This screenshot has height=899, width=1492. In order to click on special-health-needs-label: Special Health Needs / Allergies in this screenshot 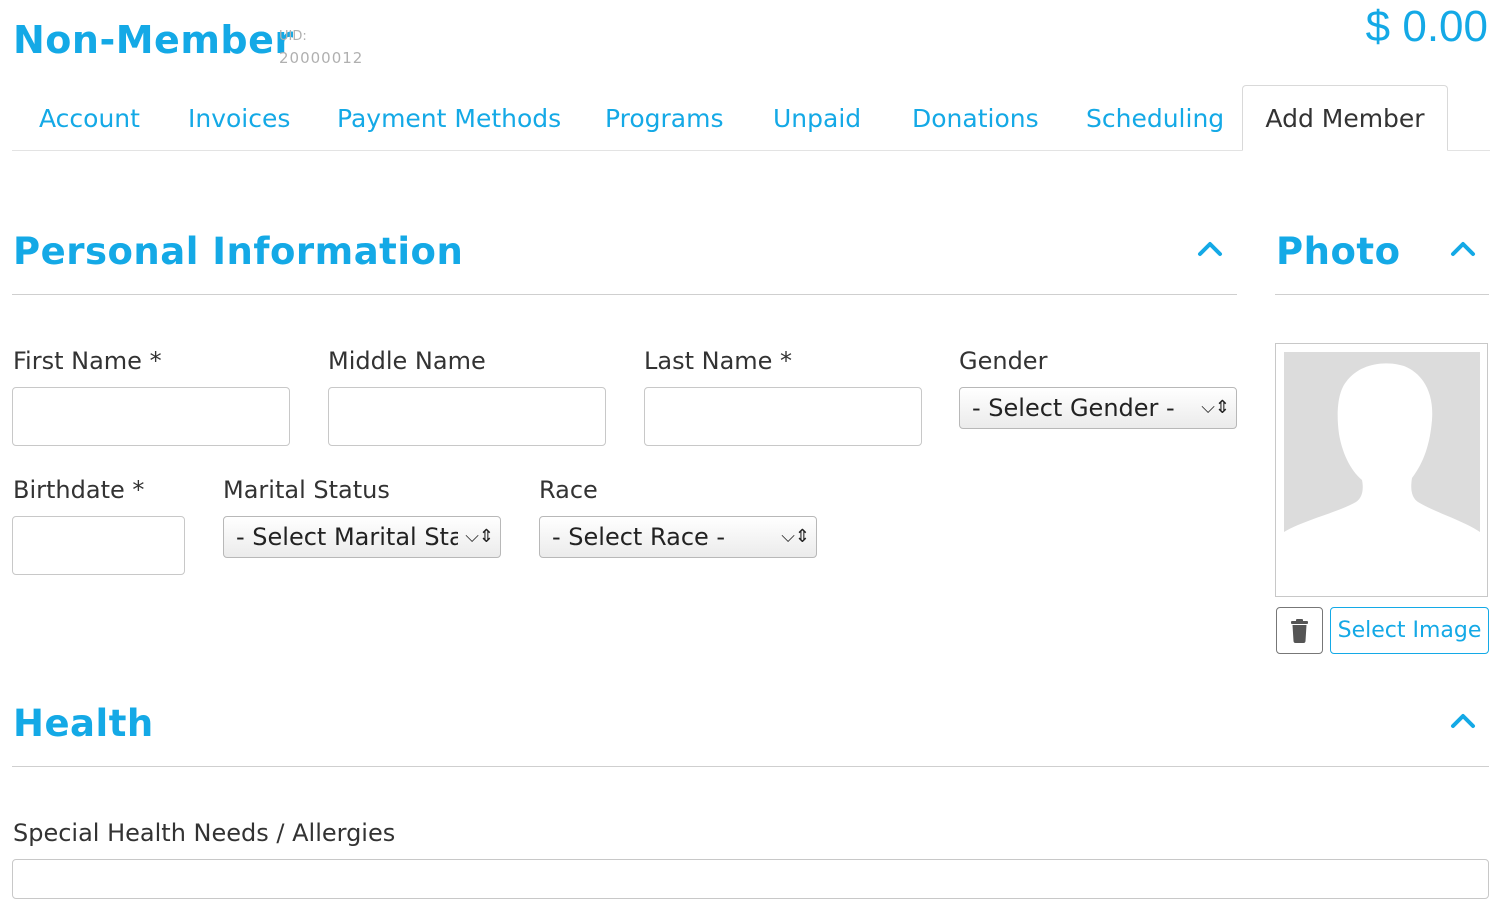, I will do `click(204, 833)`.